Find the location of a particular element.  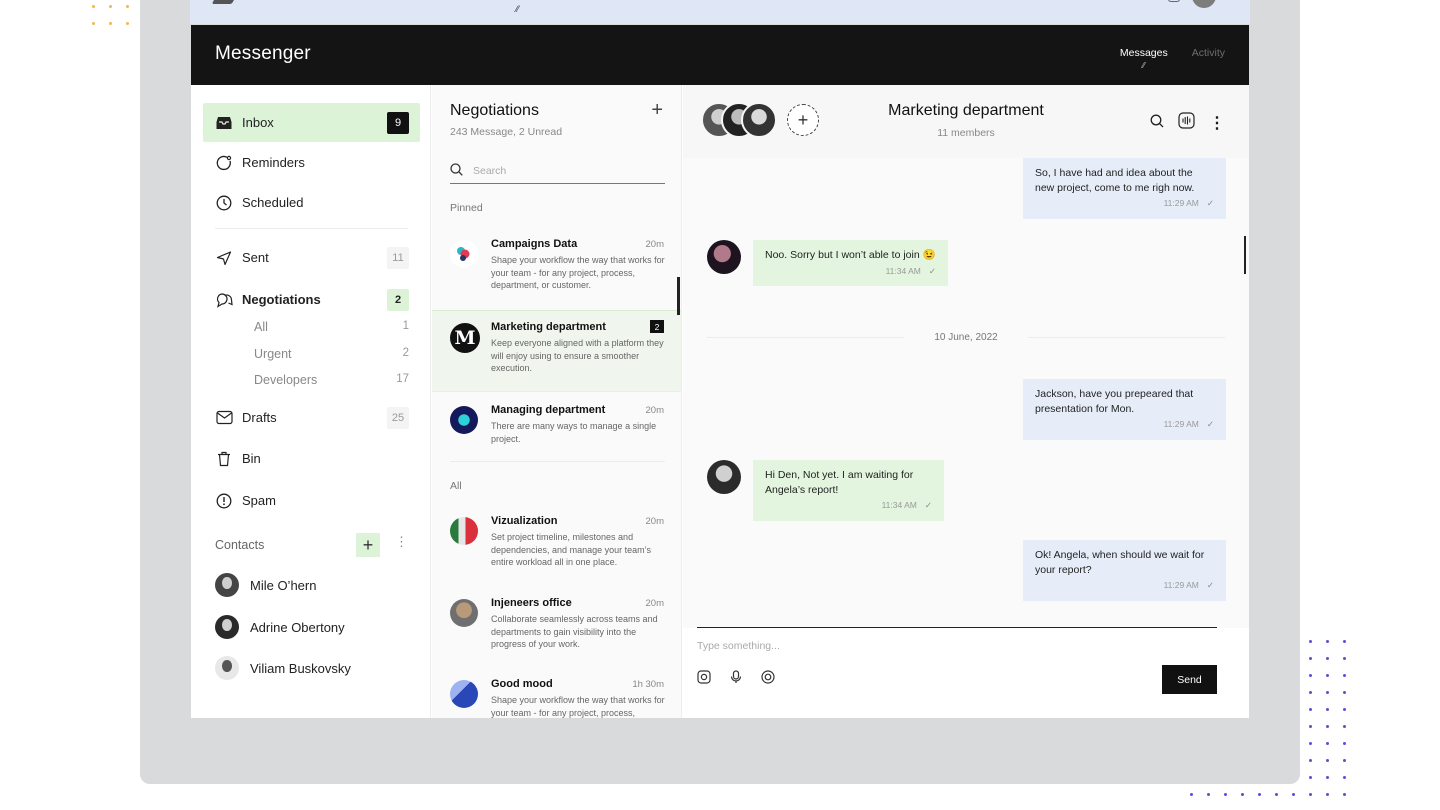

camera-icon is located at coordinates (704, 679).